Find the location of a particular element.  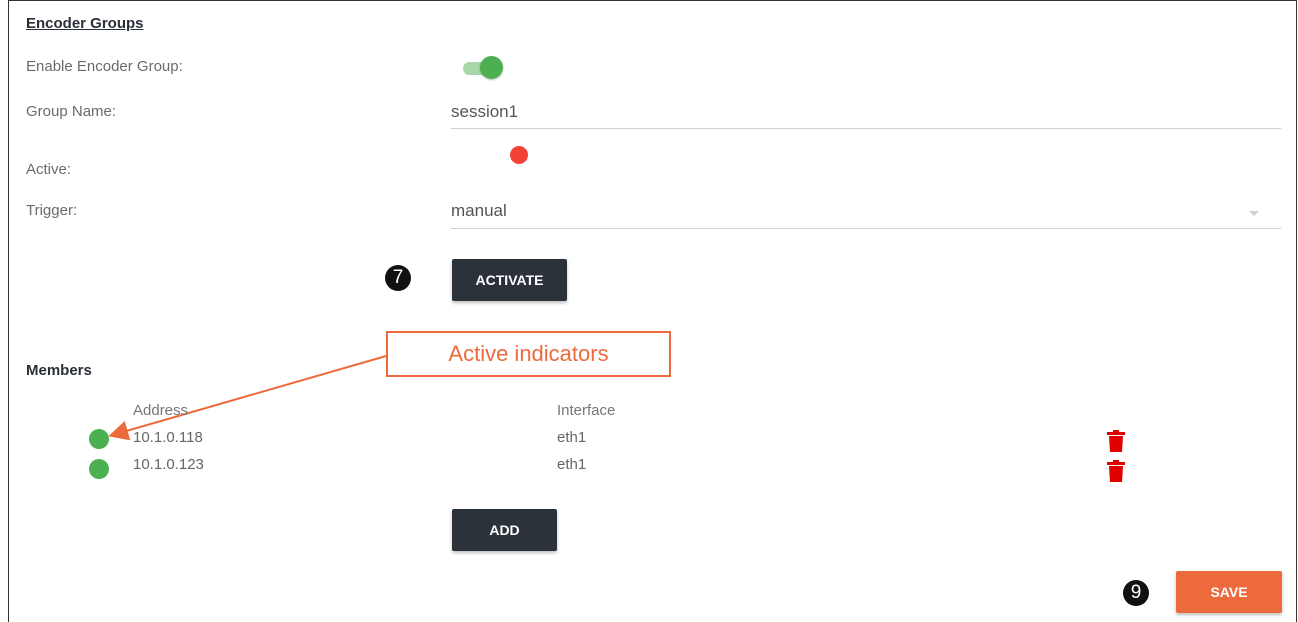

add-member-button: ADD is located at coordinates (504, 530).